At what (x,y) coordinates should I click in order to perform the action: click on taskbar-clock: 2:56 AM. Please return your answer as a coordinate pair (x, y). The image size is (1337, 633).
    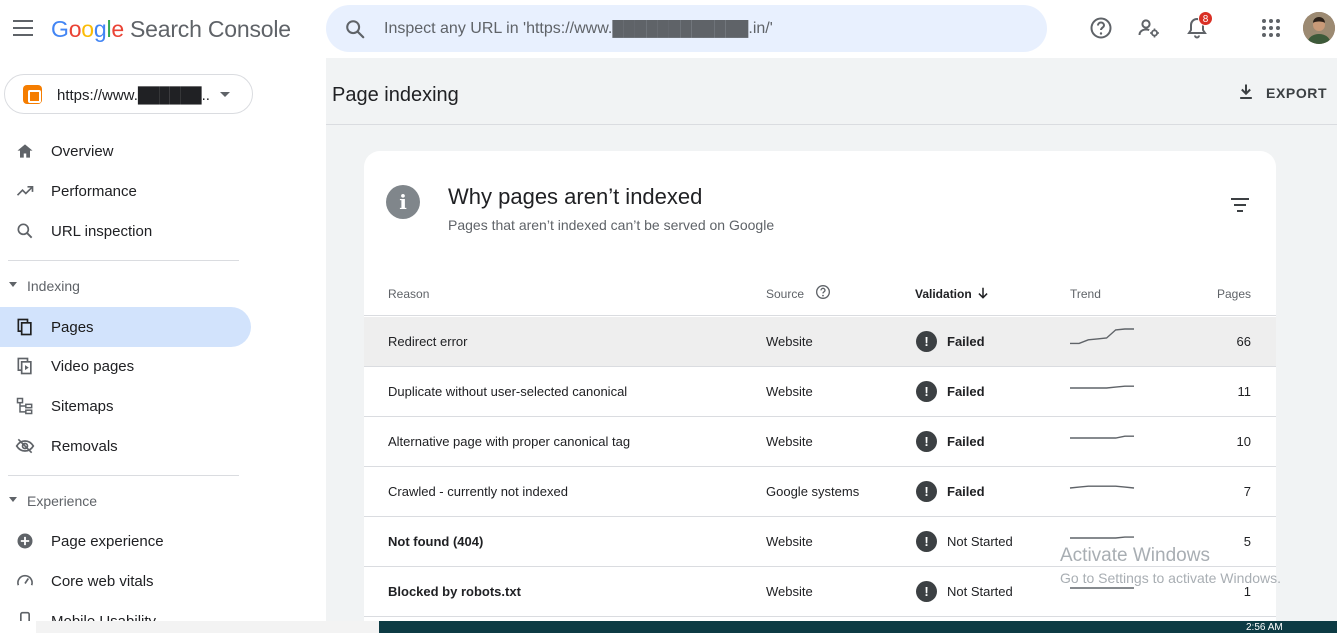
    Looking at the image, I should click on (1264, 627).